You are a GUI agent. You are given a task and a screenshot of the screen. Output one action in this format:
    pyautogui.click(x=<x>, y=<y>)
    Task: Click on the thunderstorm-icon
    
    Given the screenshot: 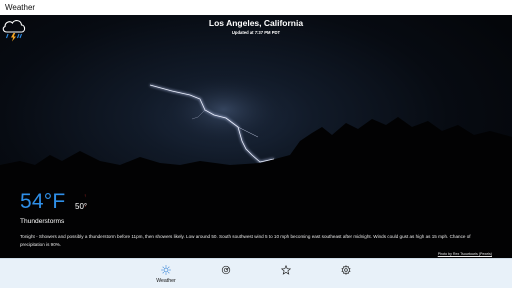 What is the action you would take?
    pyautogui.click(x=14, y=31)
    